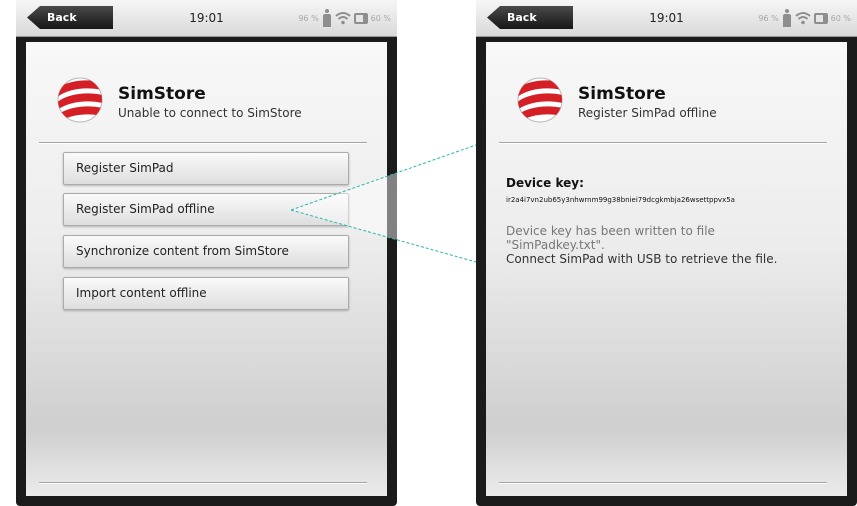  What do you see at coordinates (383, 203) in the screenshot?
I see `callout-overlay` at bounding box center [383, 203].